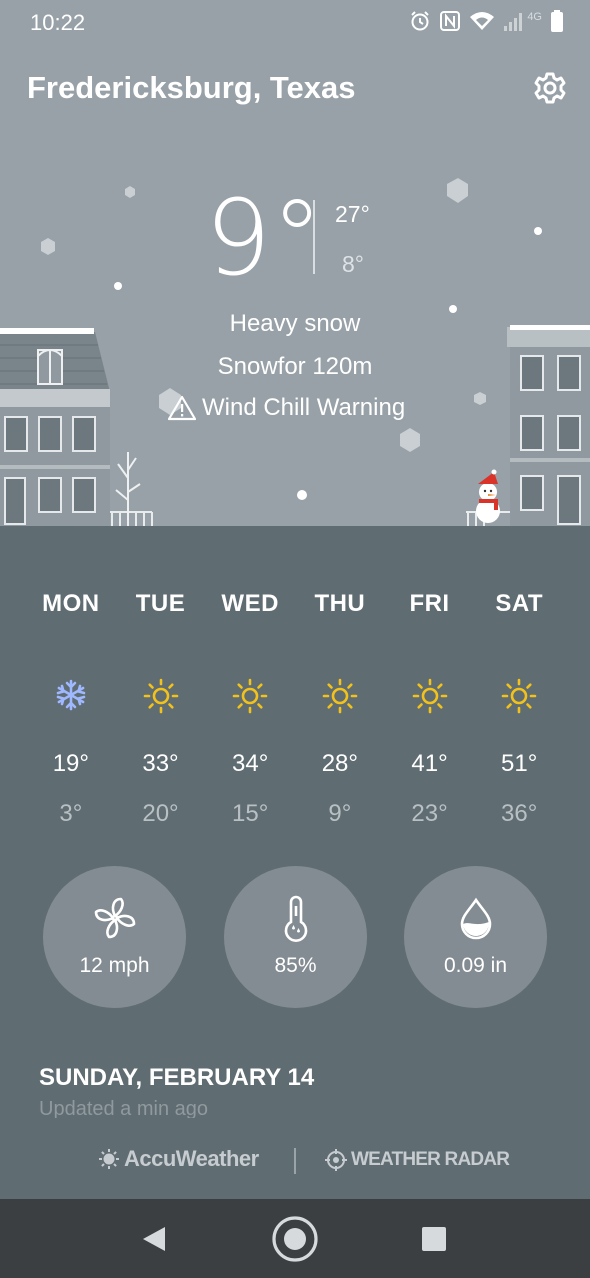 The image size is (590, 1278). What do you see at coordinates (519, 813) in the screenshot?
I see `forecast-low: 36°` at bounding box center [519, 813].